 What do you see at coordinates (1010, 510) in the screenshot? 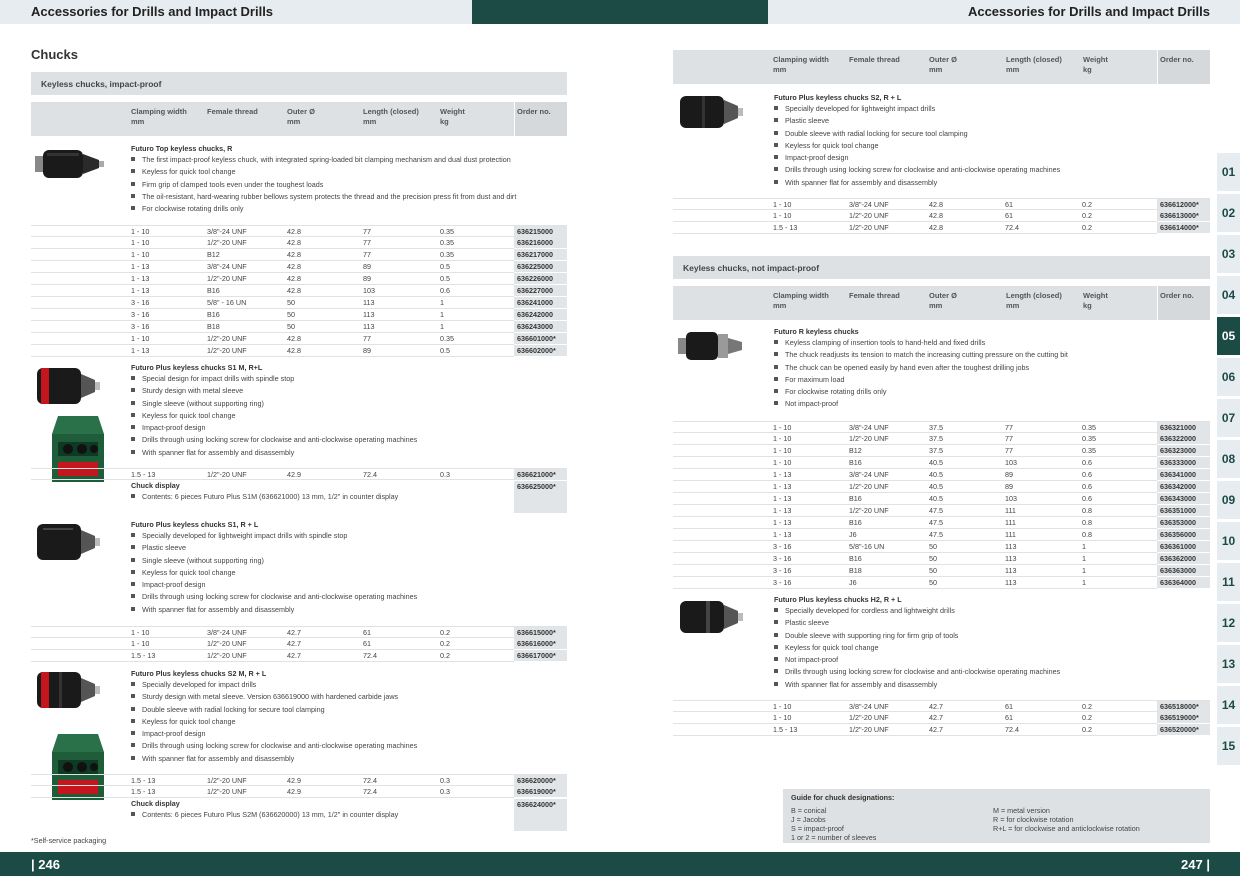
I see `table-cell: 111` at bounding box center [1010, 510].